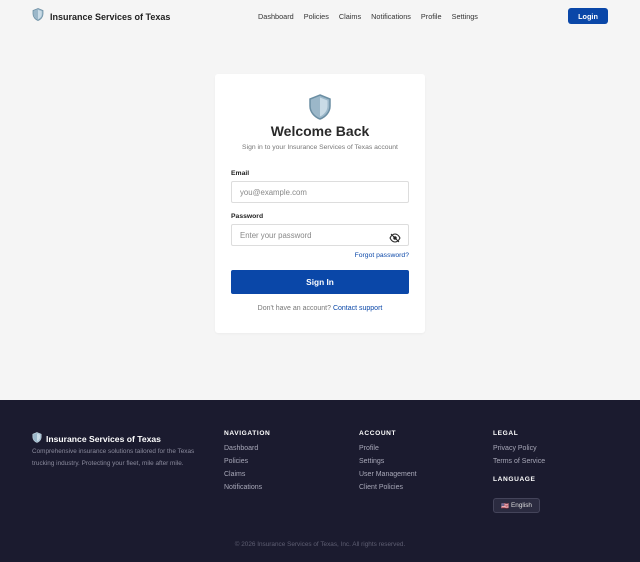  Describe the element at coordinates (320, 192) in the screenshot. I see `email-input` at that location.